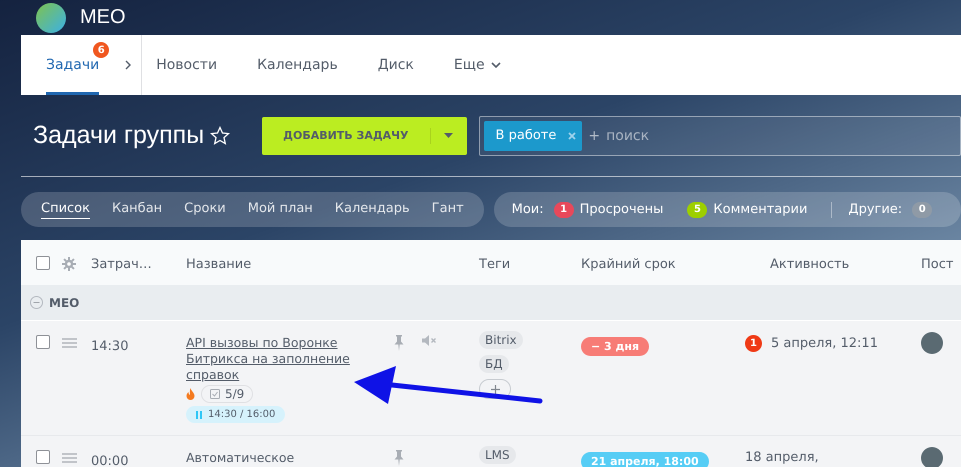  What do you see at coordinates (372, 209) in the screenshot?
I see `view-tab: Календарь` at bounding box center [372, 209].